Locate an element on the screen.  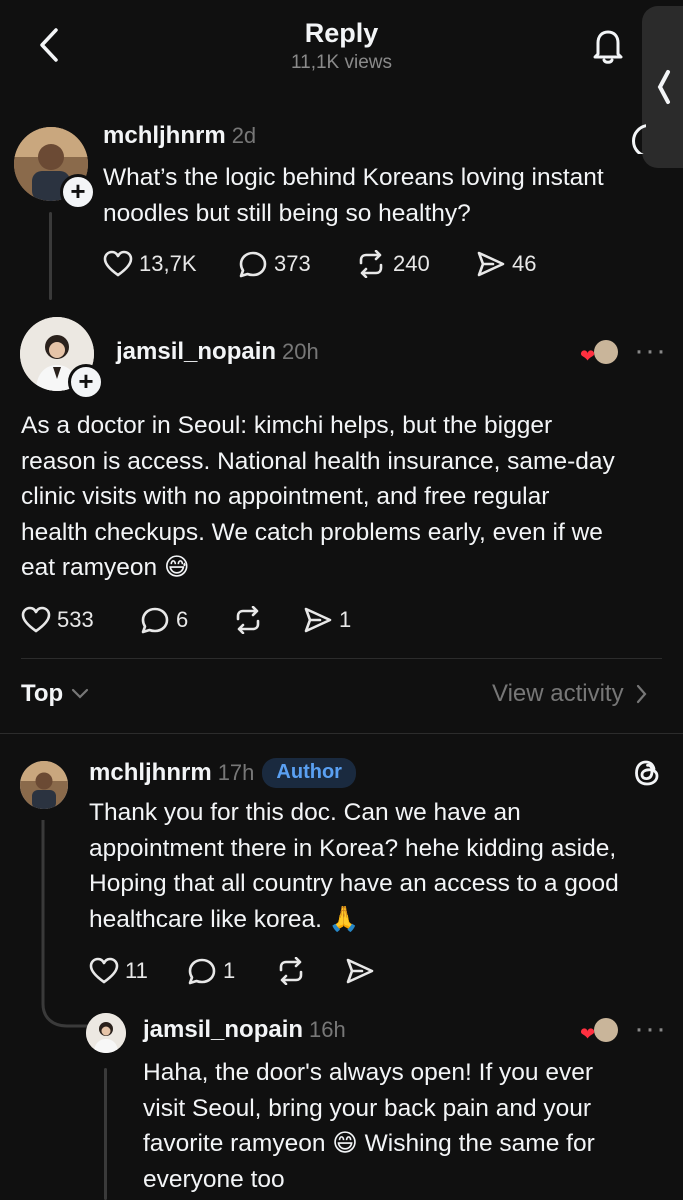
notification-bell-button is located at coordinates (608, 45).